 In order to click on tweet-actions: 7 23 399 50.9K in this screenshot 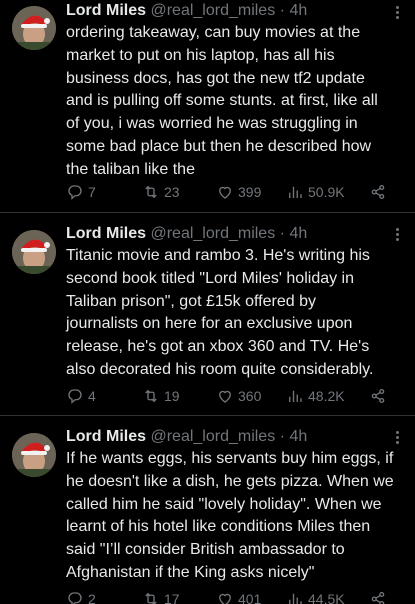, I will do `click(236, 192)`.